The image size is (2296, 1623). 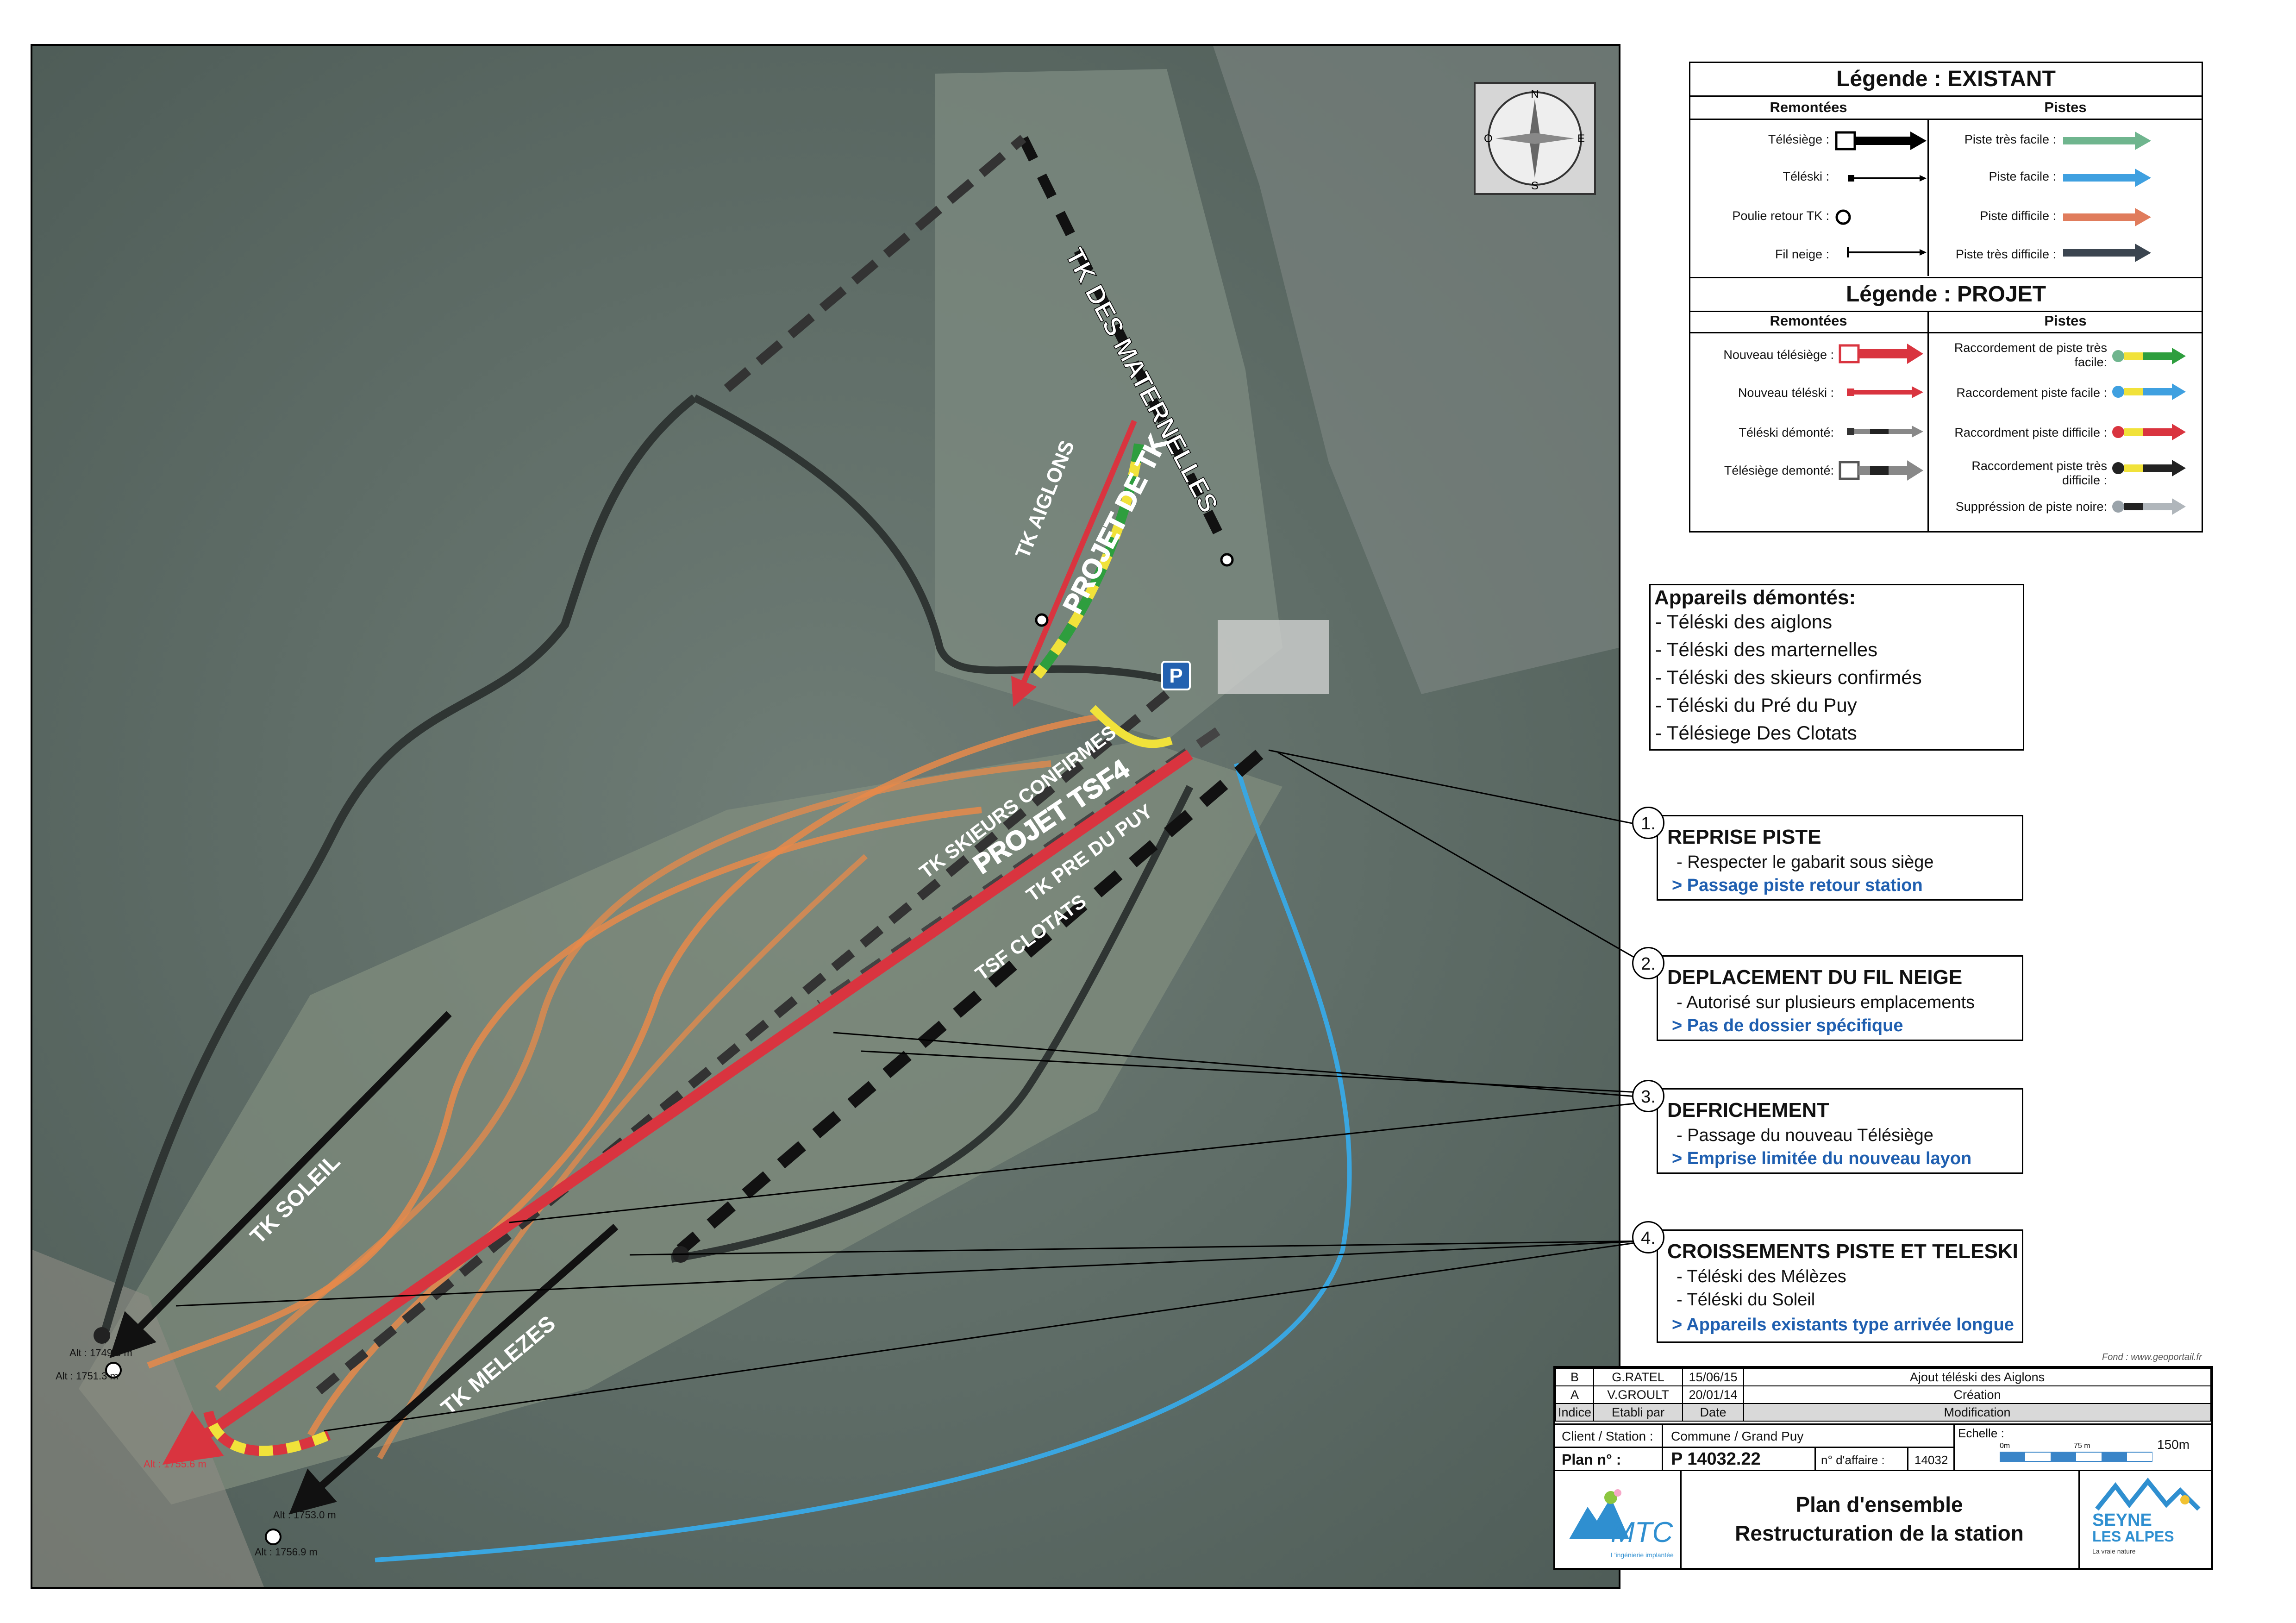 I want to click on seyne-logo-2: LES ALPES, so click(x=2133, y=1537).